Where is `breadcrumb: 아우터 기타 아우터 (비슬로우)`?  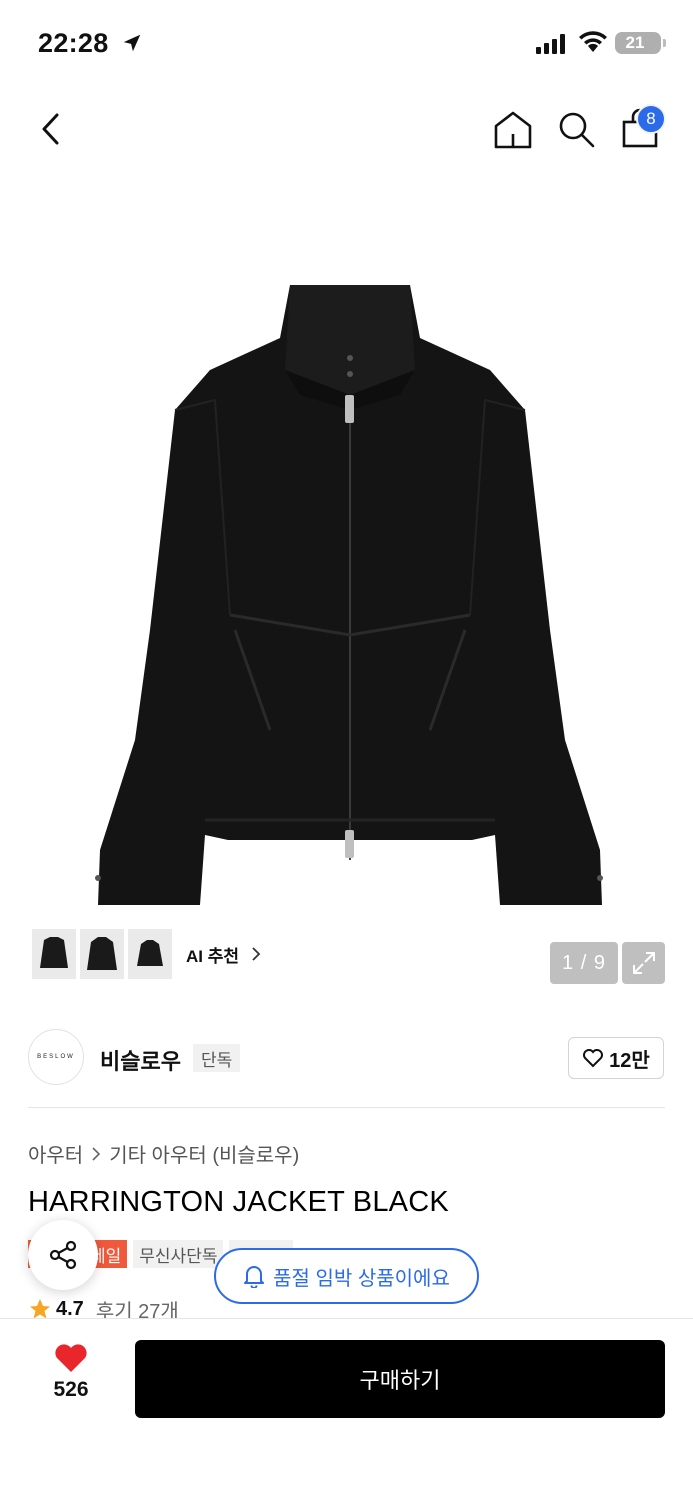 breadcrumb: 아우터 기타 아우터 (비슬로우) is located at coordinates (163, 1153).